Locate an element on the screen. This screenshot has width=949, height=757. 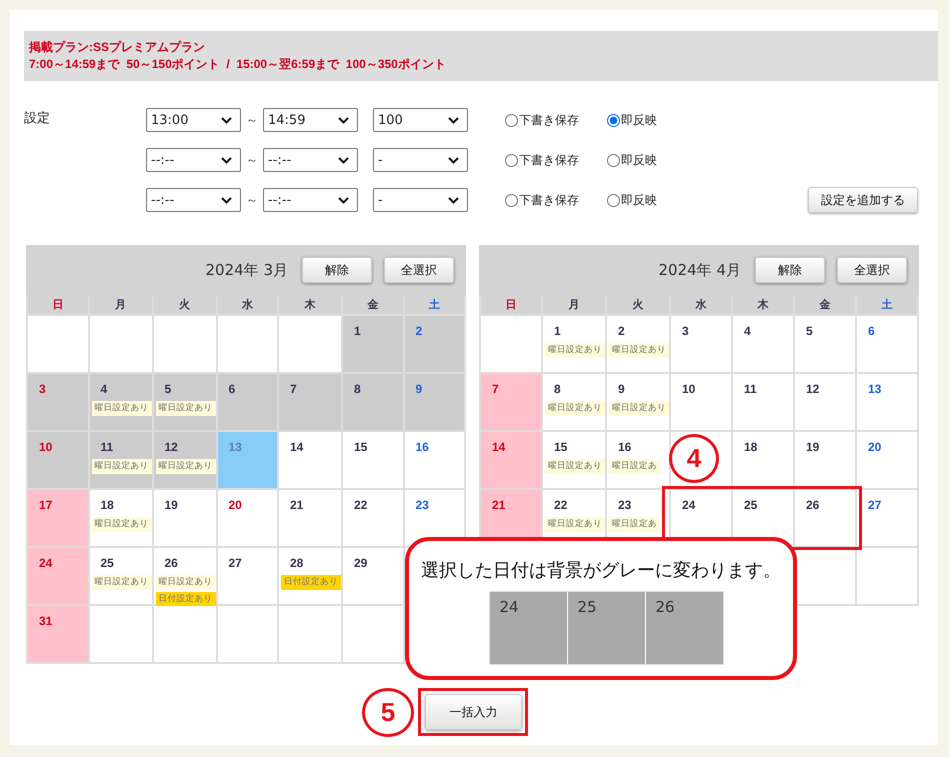
day-cell: 15 is located at coordinates (372, 460).